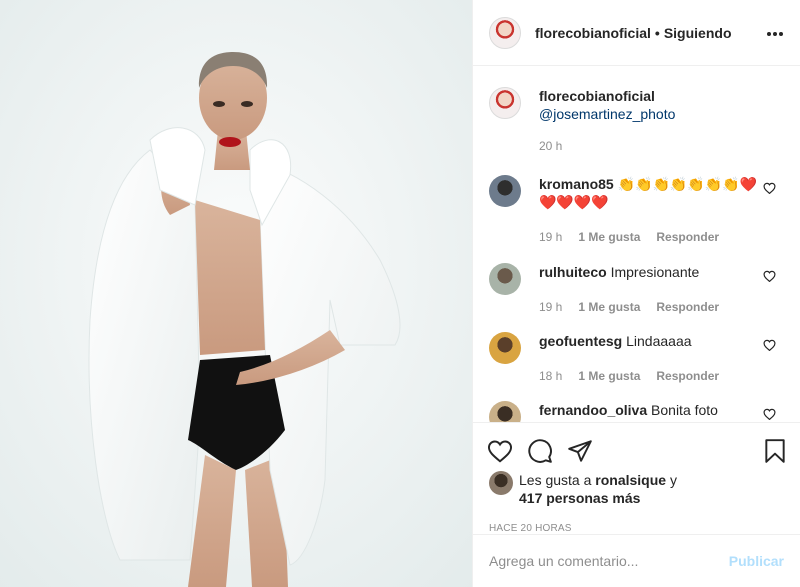  What do you see at coordinates (593, 33) in the screenshot?
I see `author-username: florecobianoficial` at bounding box center [593, 33].